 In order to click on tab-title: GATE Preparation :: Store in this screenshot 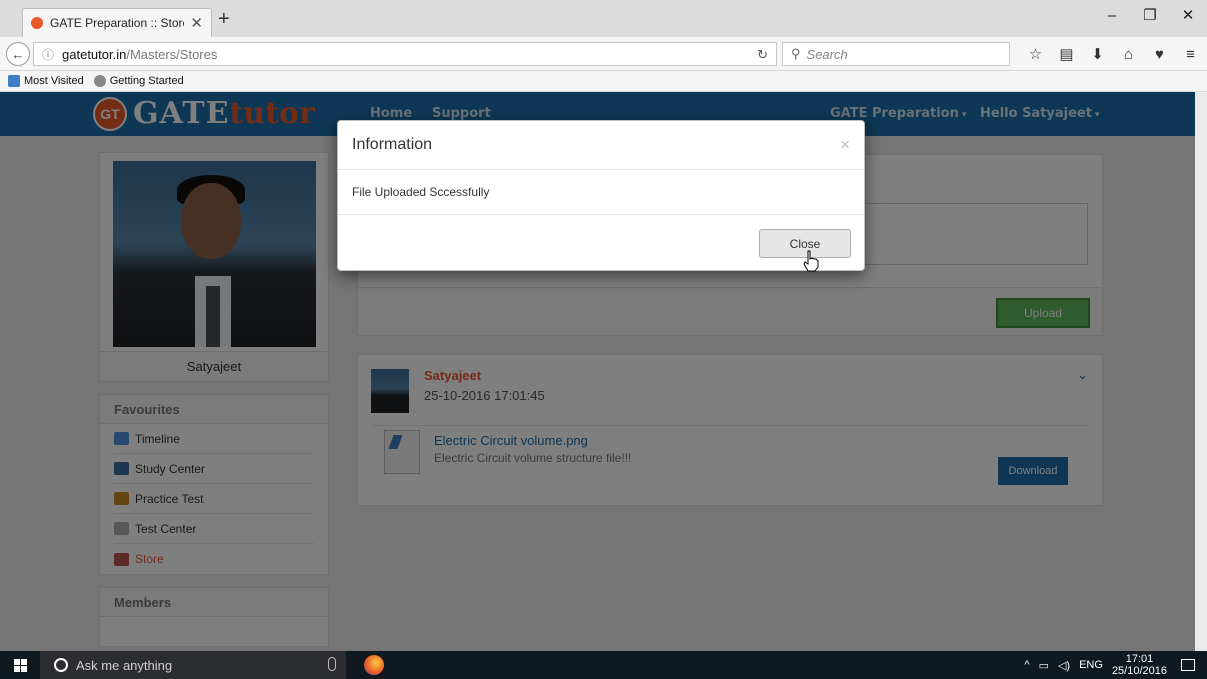, I will do `click(117, 23)`.